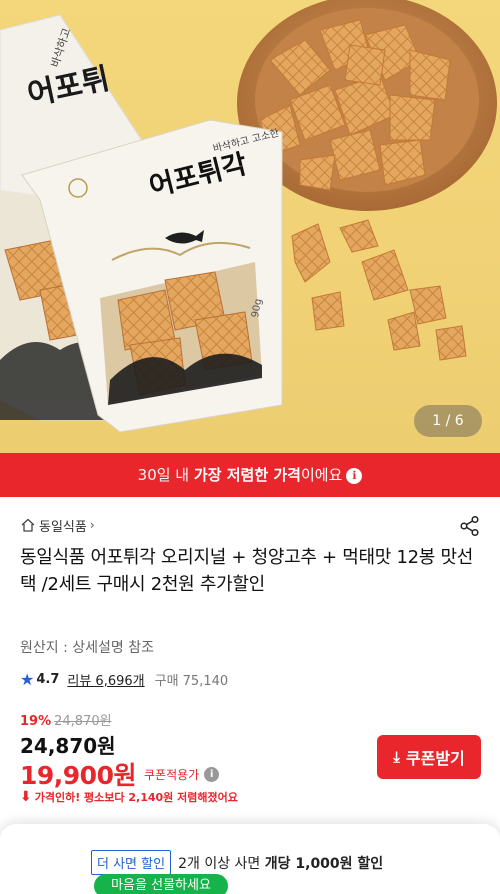  Describe the element at coordinates (83, 721) in the screenshot. I see `original-price: 24,870원` at that location.